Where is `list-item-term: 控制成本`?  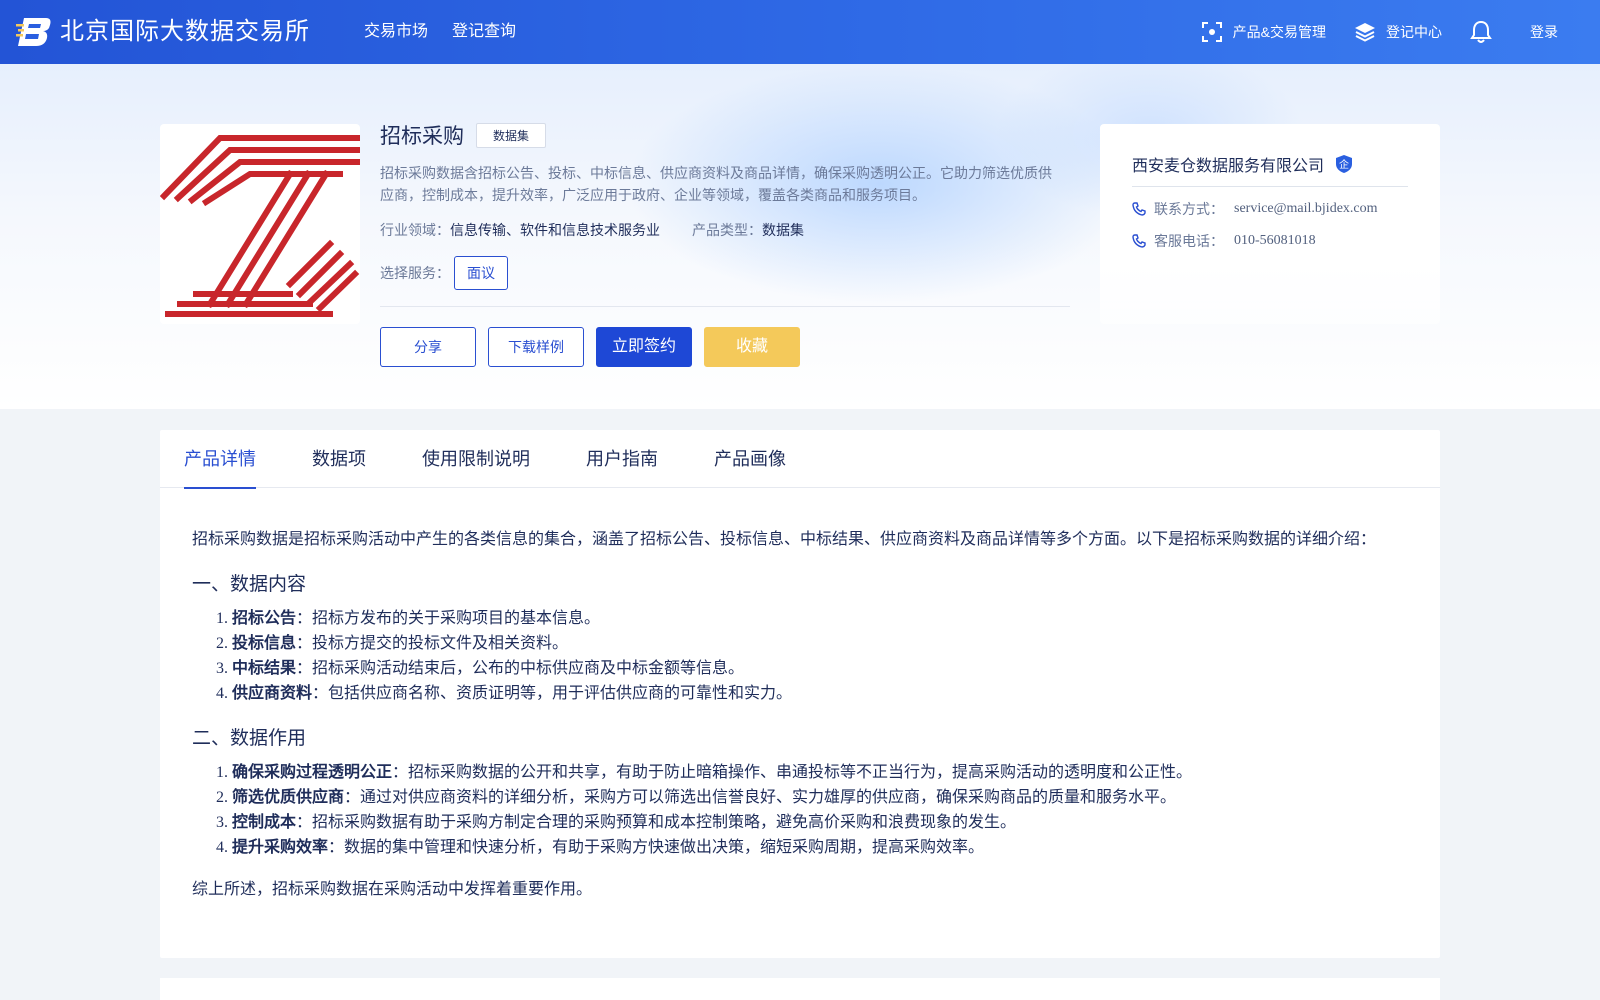 list-item-term: 控制成本 is located at coordinates (264, 822).